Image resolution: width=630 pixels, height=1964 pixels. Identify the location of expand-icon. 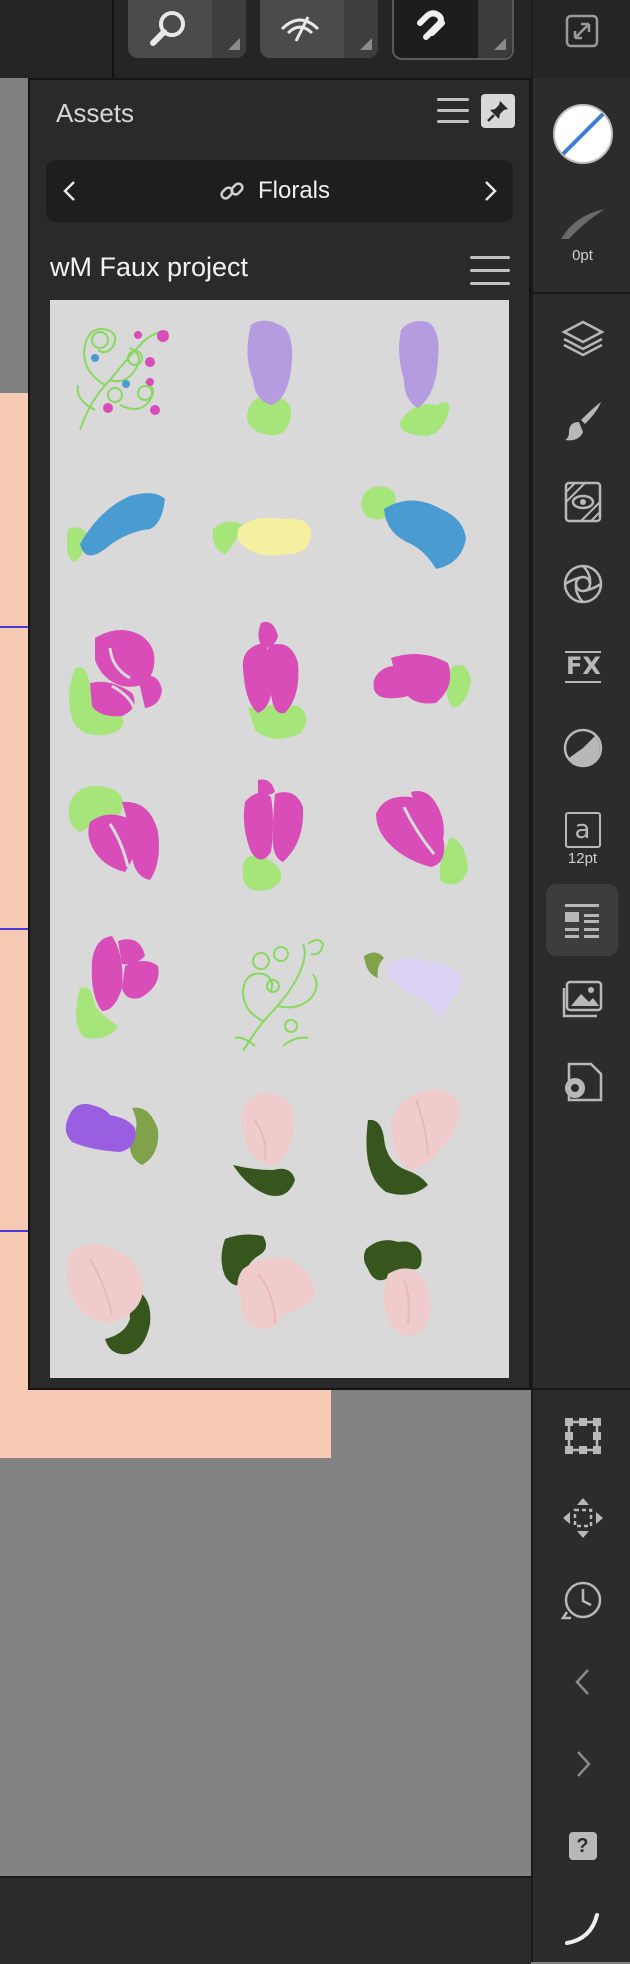
(582, 33).